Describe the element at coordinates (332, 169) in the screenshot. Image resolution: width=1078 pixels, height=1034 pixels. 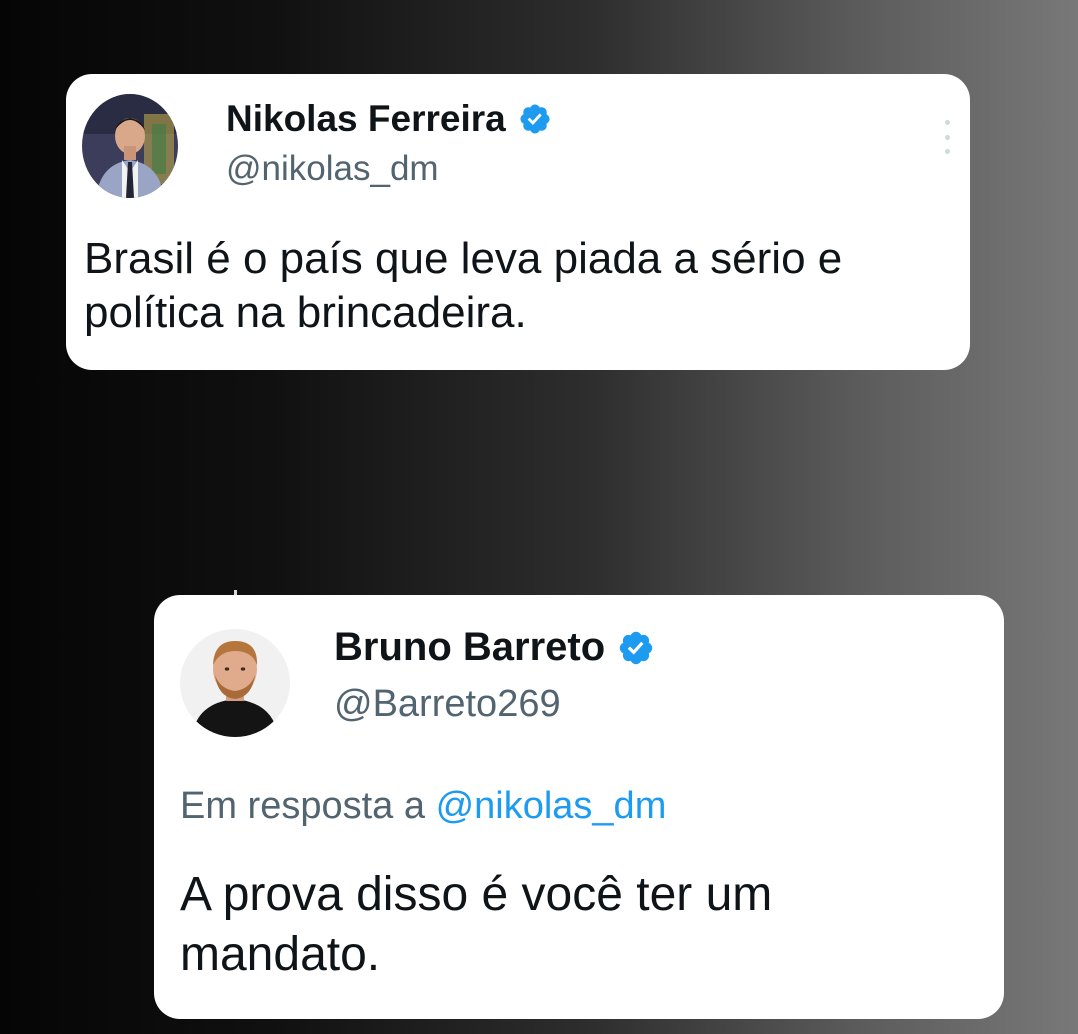
I see `author-handle: @nikolas_dm` at that location.